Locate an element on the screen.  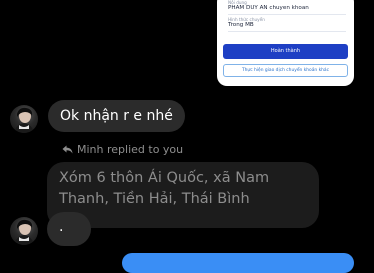
reply-meta-text: Minh replied to you is located at coordinates (130, 149).